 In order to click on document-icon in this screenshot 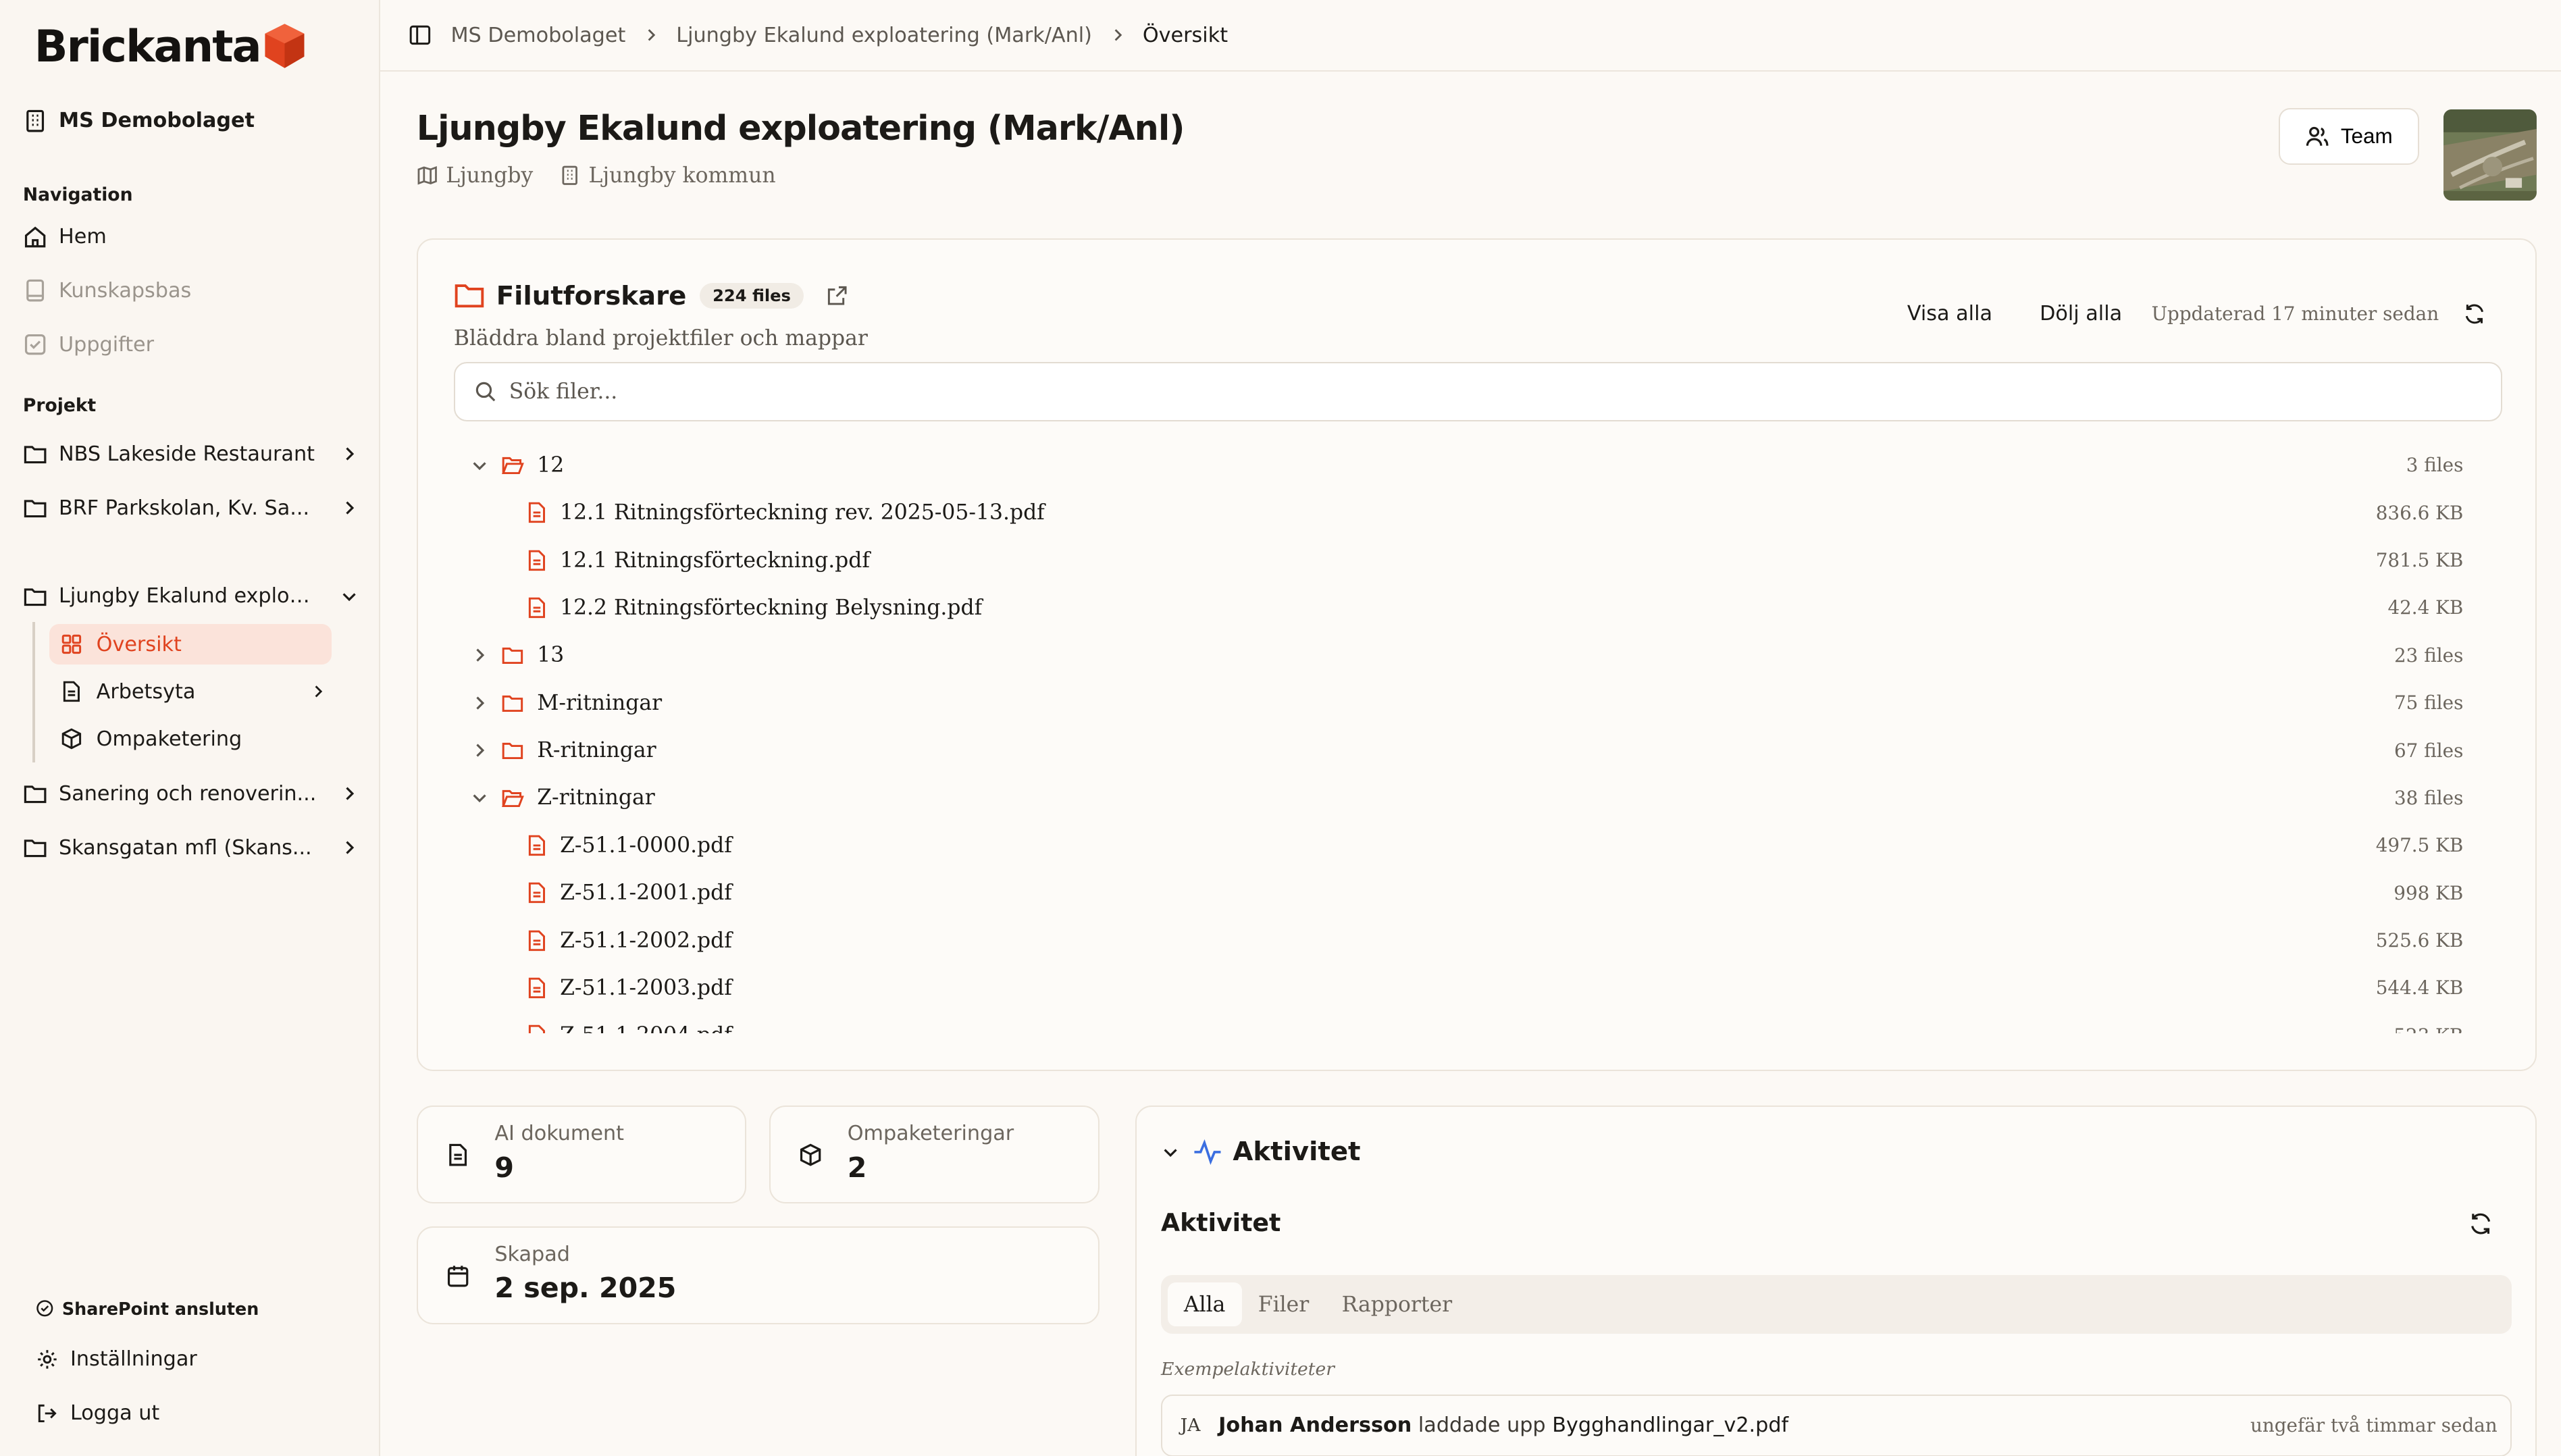, I will do `click(71, 691)`.